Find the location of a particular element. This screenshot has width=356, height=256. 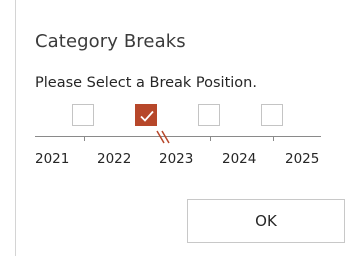

year-label-2025: 2025 is located at coordinates (302, 159).